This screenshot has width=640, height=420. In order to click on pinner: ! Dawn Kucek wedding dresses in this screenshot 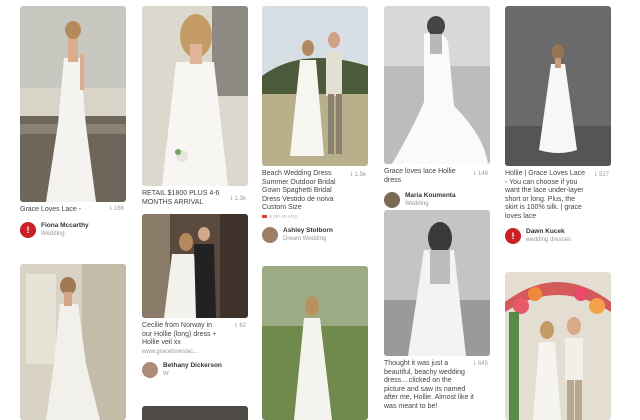, I will do `click(558, 236)`.